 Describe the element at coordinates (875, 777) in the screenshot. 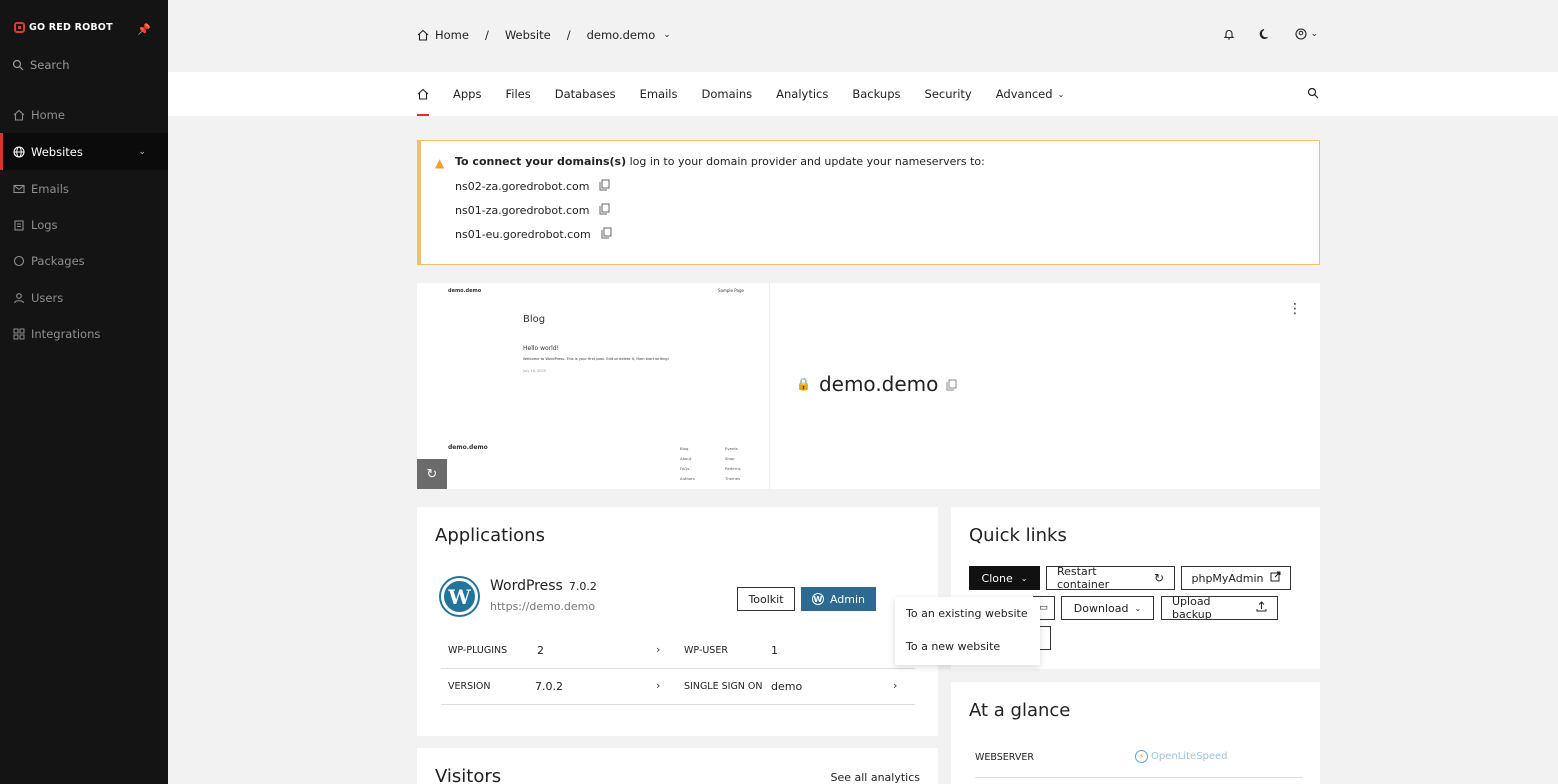

I see `see-all-analytics-link: See all analytics` at that location.